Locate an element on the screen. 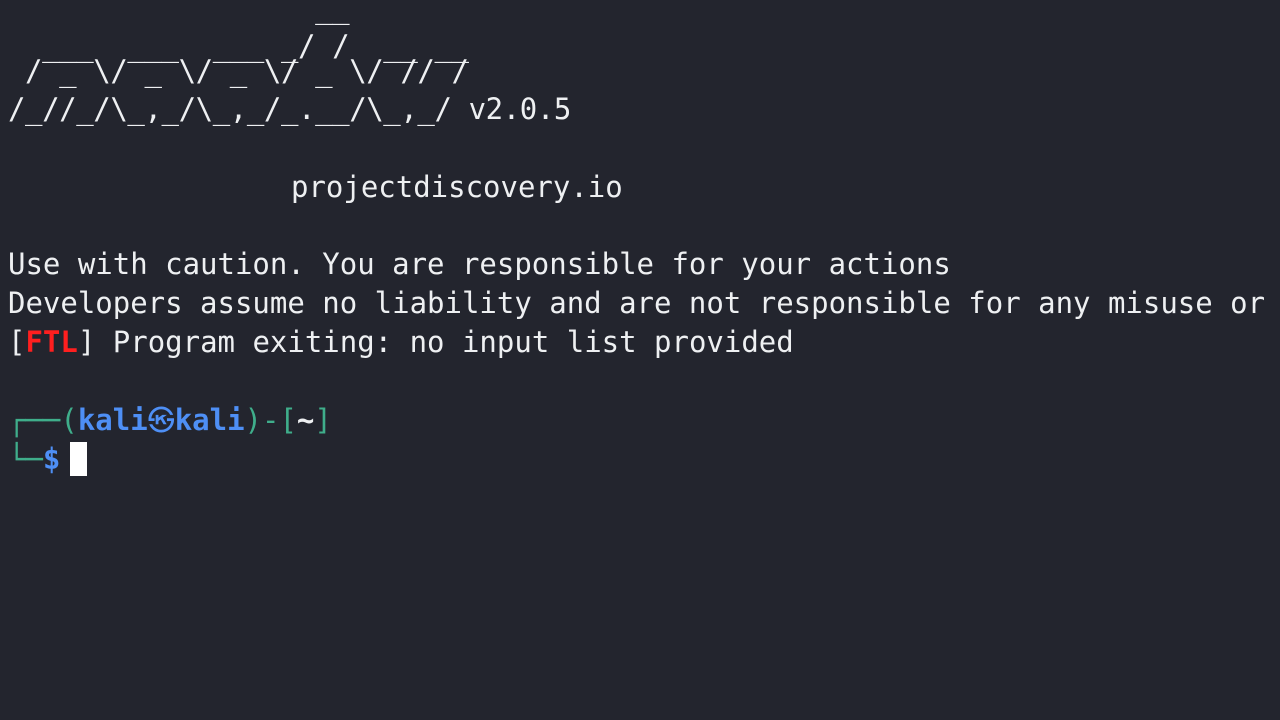 The height and width of the screenshot is (720, 1280). prompt-bottom-corner: └─ is located at coordinates (25, 459).